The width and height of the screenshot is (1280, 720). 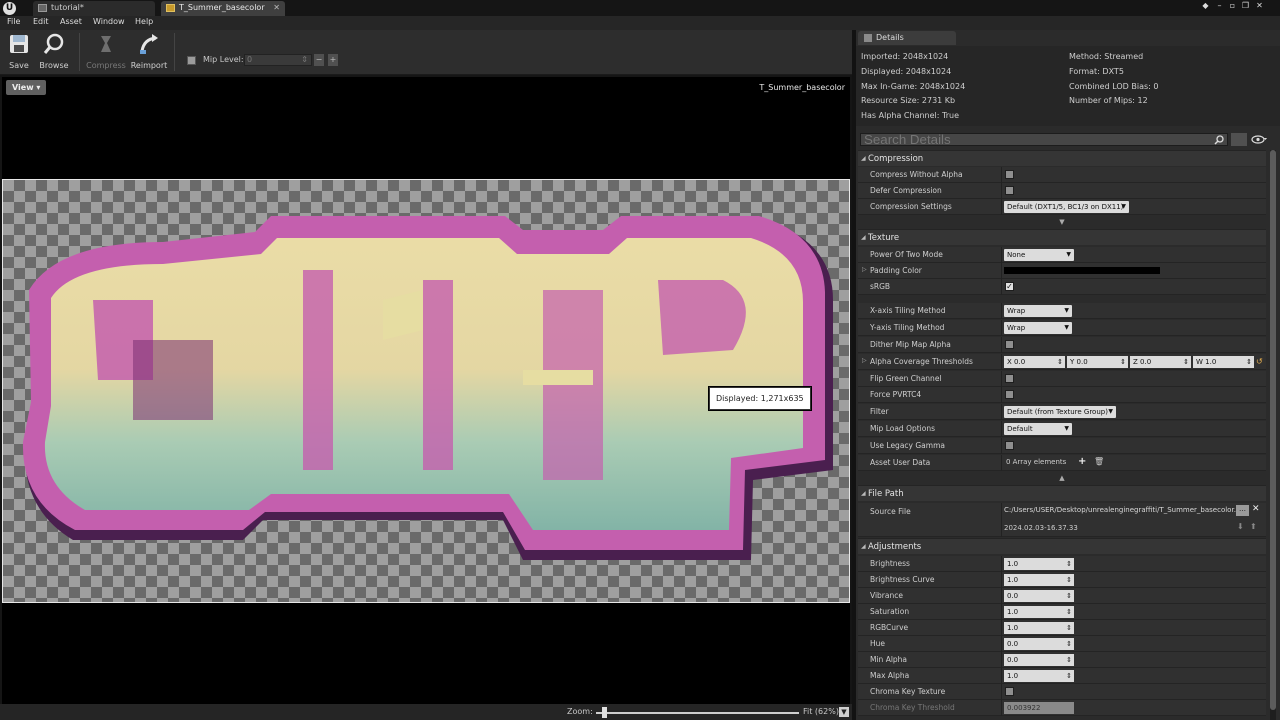 What do you see at coordinates (54, 53) in the screenshot?
I see `browse-button: Browse` at bounding box center [54, 53].